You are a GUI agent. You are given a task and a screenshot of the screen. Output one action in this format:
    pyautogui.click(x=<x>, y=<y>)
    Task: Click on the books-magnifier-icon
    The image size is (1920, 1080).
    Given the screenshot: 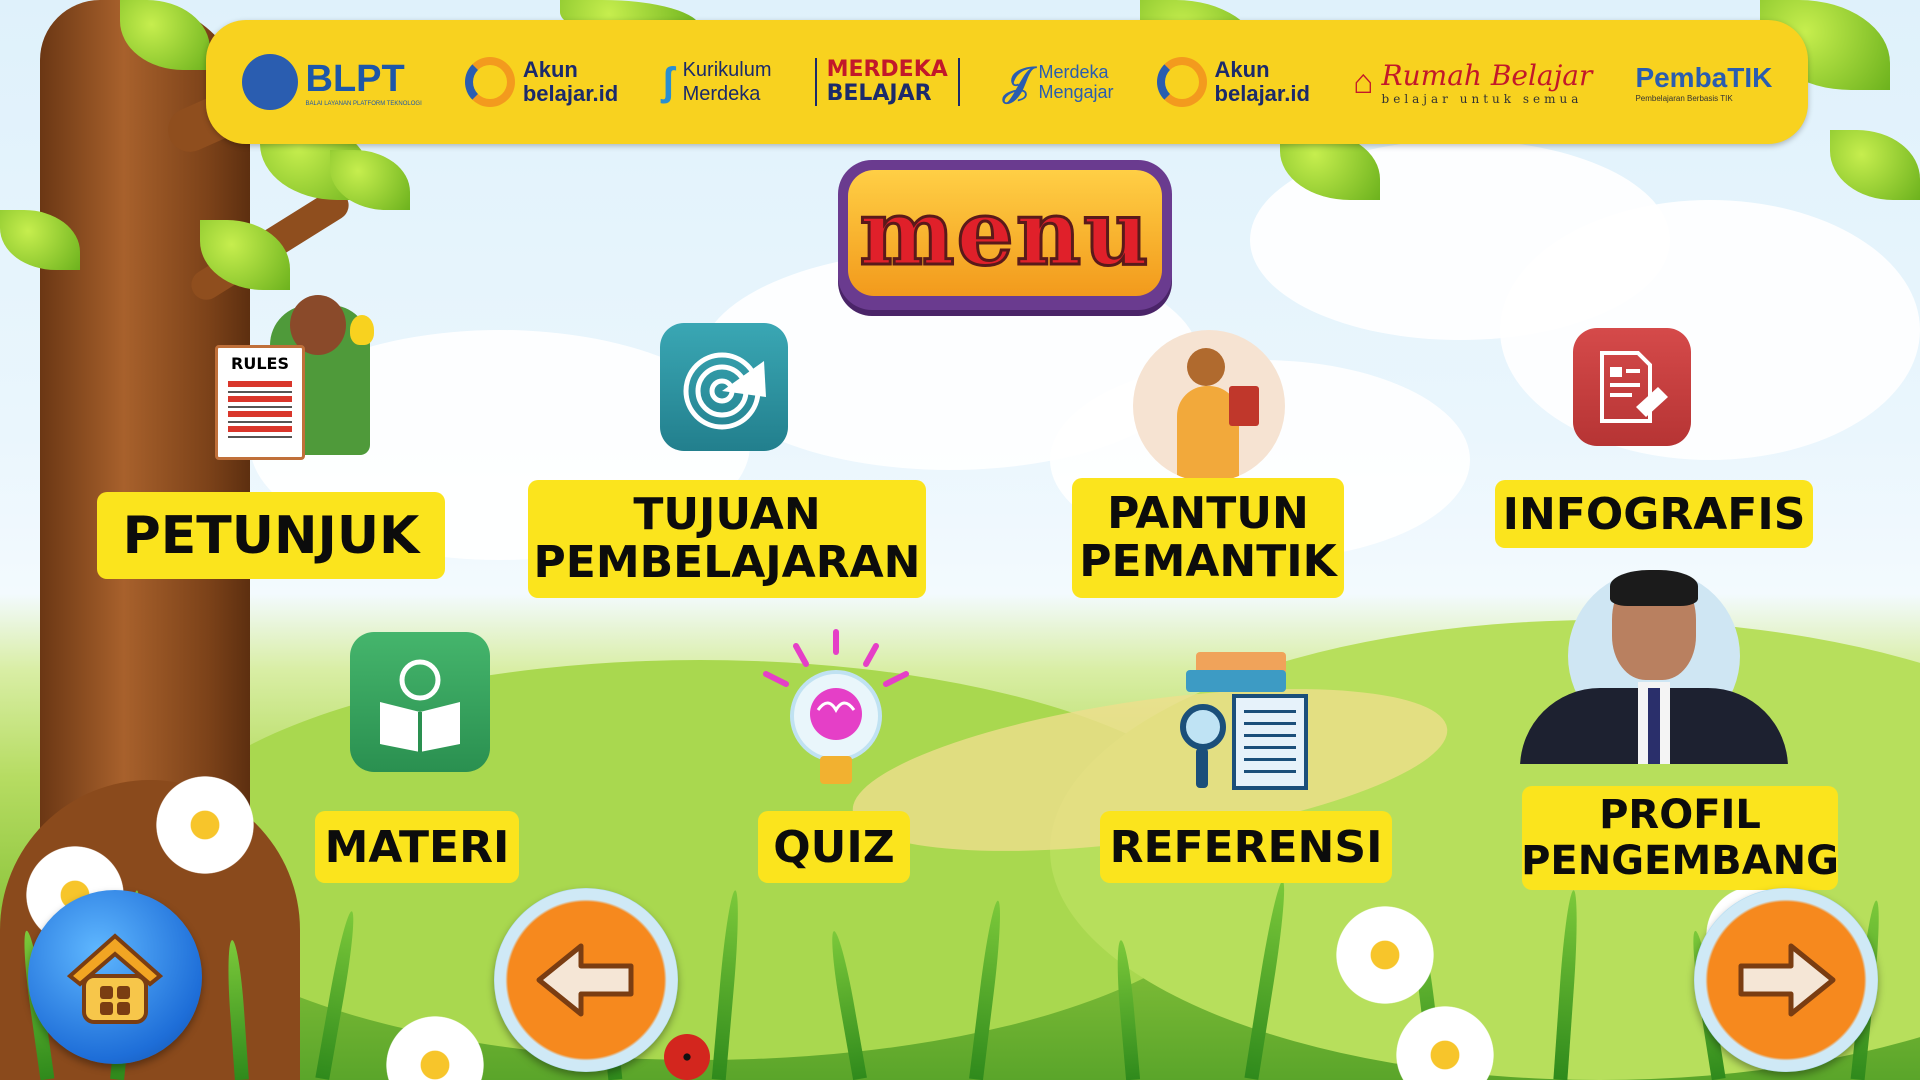 What is the action you would take?
    pyautogui.click(x=1244, y=722)
    